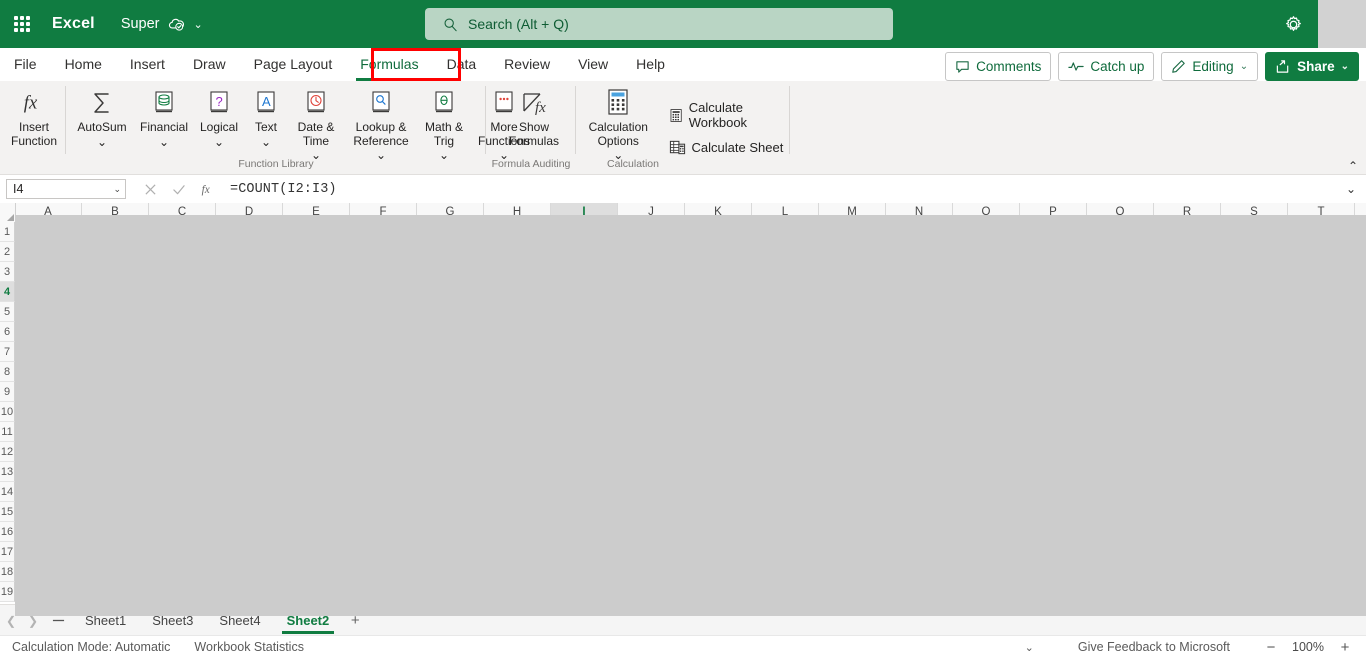 The width and height of the screenshot is (1366, 658). What do you see at coordinates (102, 127) in the screenshot?
I see `autosum-label: AutoSum` at bounding box center [102, 127].